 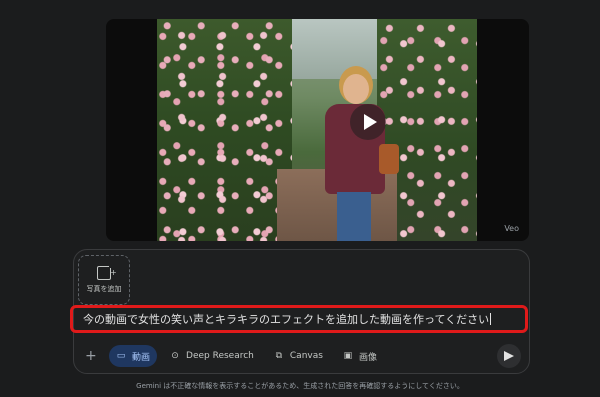 I want to click on veo-watermark: Veo, so click(x=511, y=228).